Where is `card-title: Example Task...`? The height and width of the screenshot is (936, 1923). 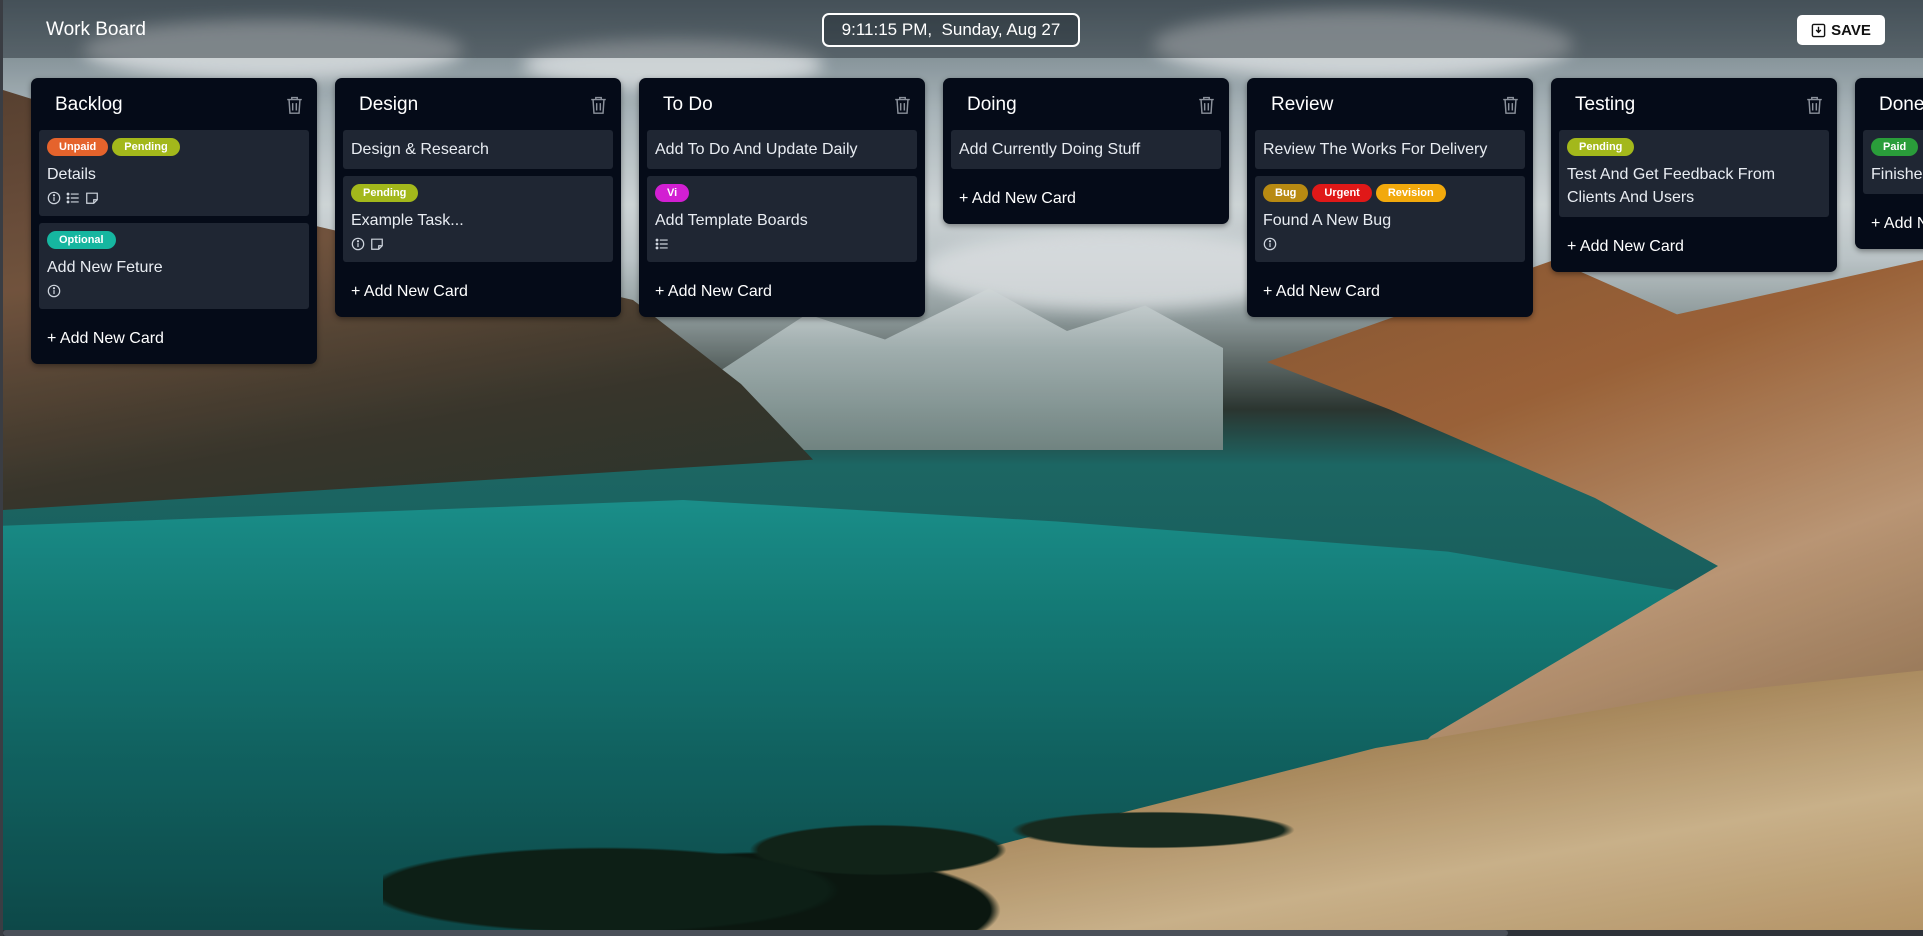
card-title: Example Task... is located at coordinates (407, 220).